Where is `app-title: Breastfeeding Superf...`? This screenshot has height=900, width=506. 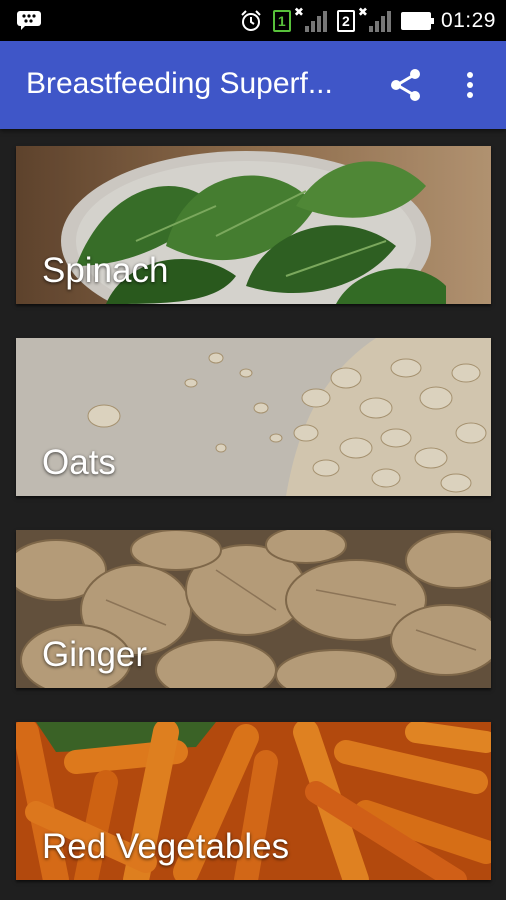
app-title: Breastfeeding Superf... is located at coordinates (179, 83).